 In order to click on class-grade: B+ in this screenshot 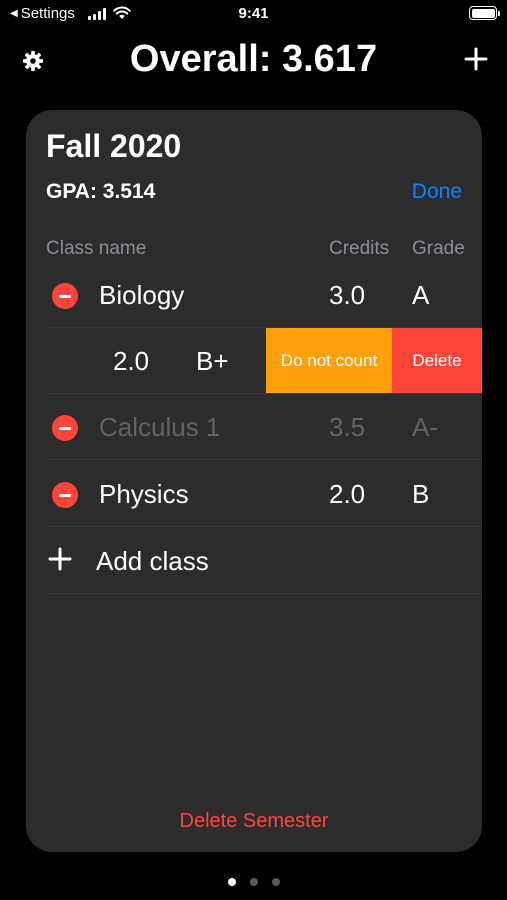, I will do `click(212, 361)`.